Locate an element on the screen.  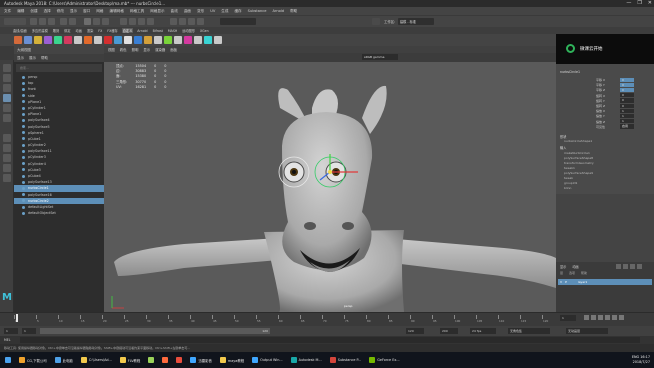
shelf-tab: FX缓存 is located at coordinates (112, 30).